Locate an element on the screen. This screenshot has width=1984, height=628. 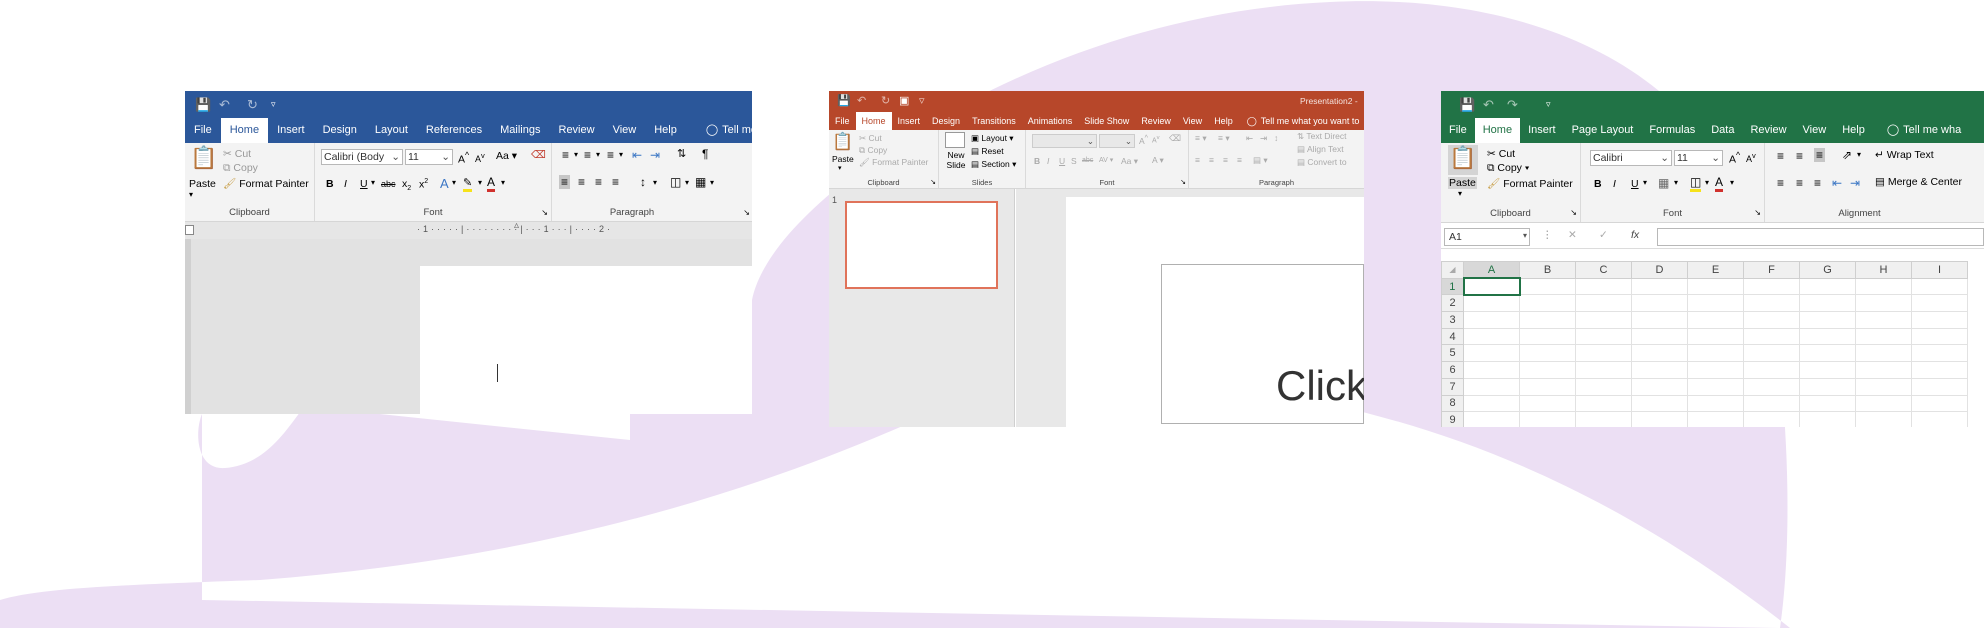
align-right-icon: ≡ is located at coordinates (1817, 183).